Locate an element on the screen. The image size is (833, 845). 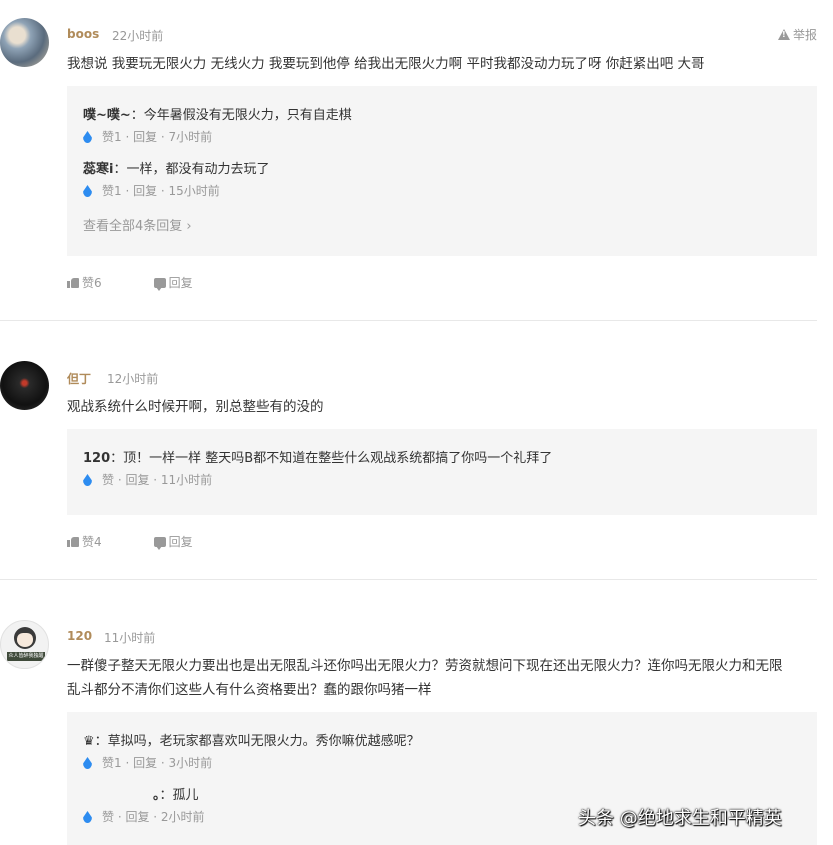
comment-actions: 赞6 回复 is located at coordinates (156, 282).